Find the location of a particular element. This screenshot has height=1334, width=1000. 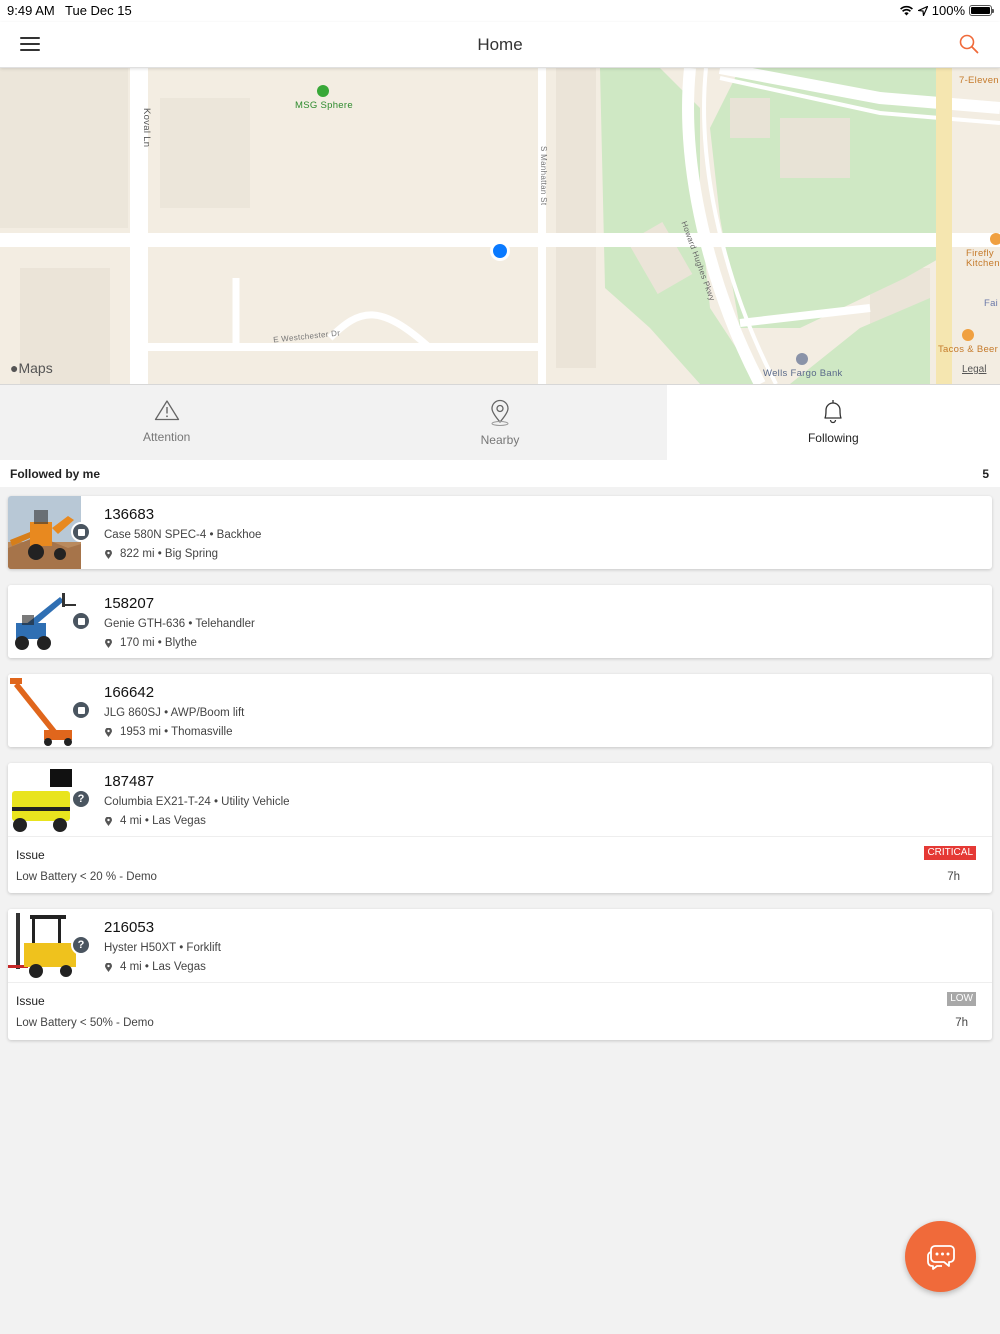

chat-bubbles-icon is located at coordinates (941, 1257).